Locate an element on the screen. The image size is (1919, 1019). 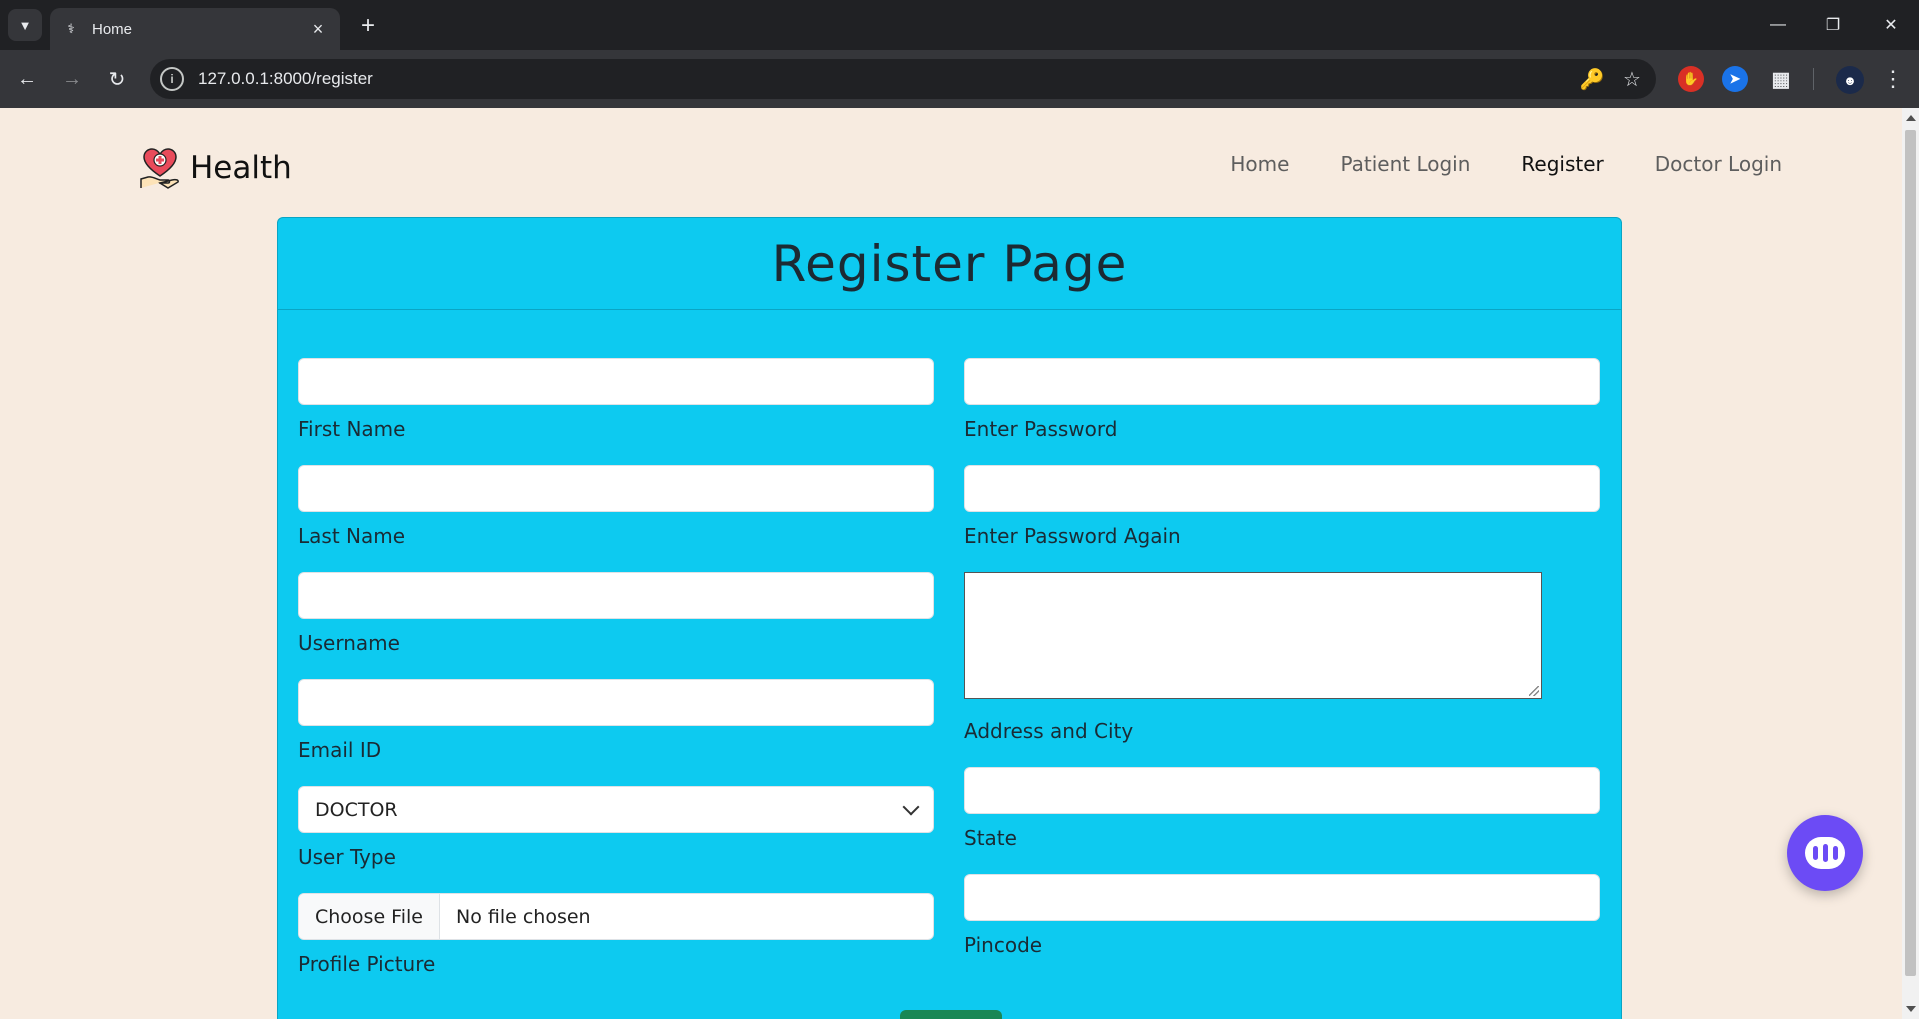
email-input is located at coordinates (616, 702).